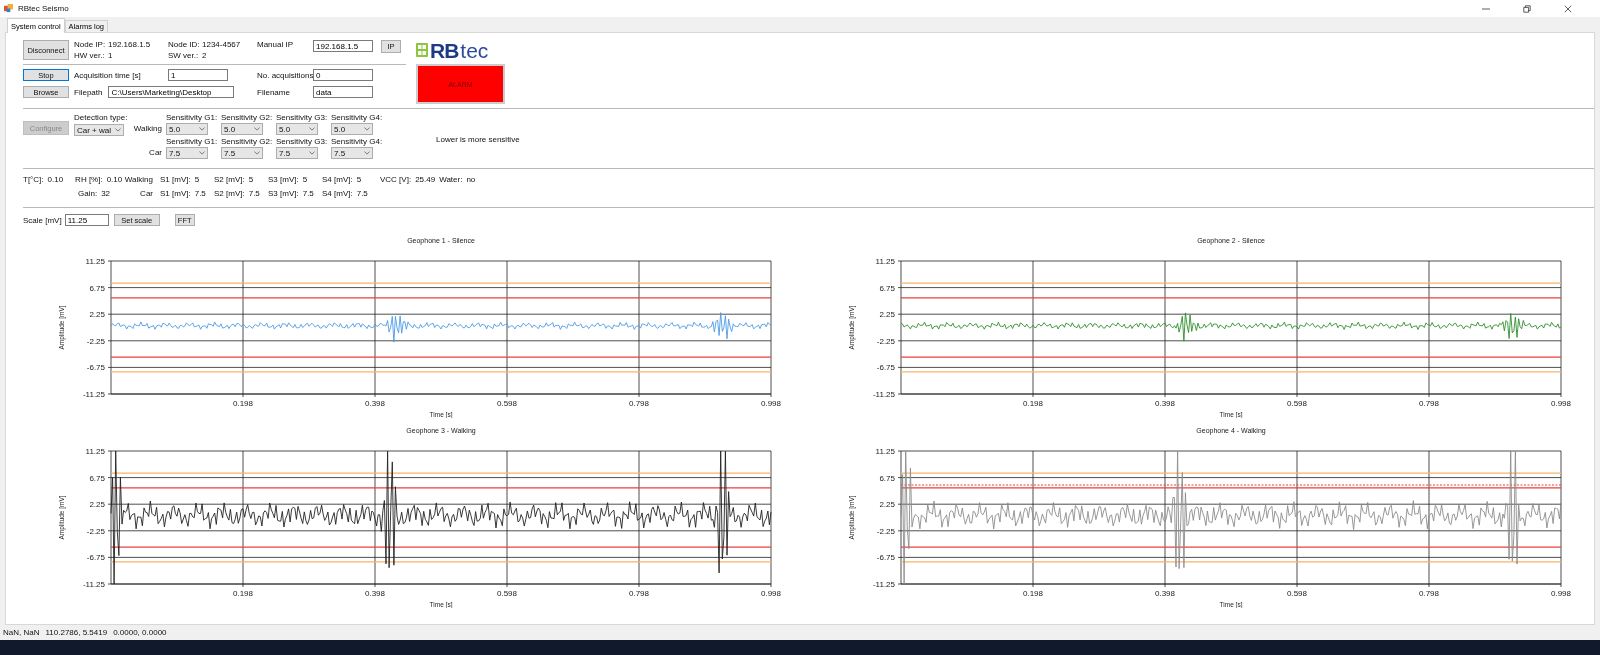 The width and height of the screenshot is (1600, 655). What do you see at coordinates (184, 55) in the screenshot?
I see `label: SW ver.:` at bounding box center [184, 55].